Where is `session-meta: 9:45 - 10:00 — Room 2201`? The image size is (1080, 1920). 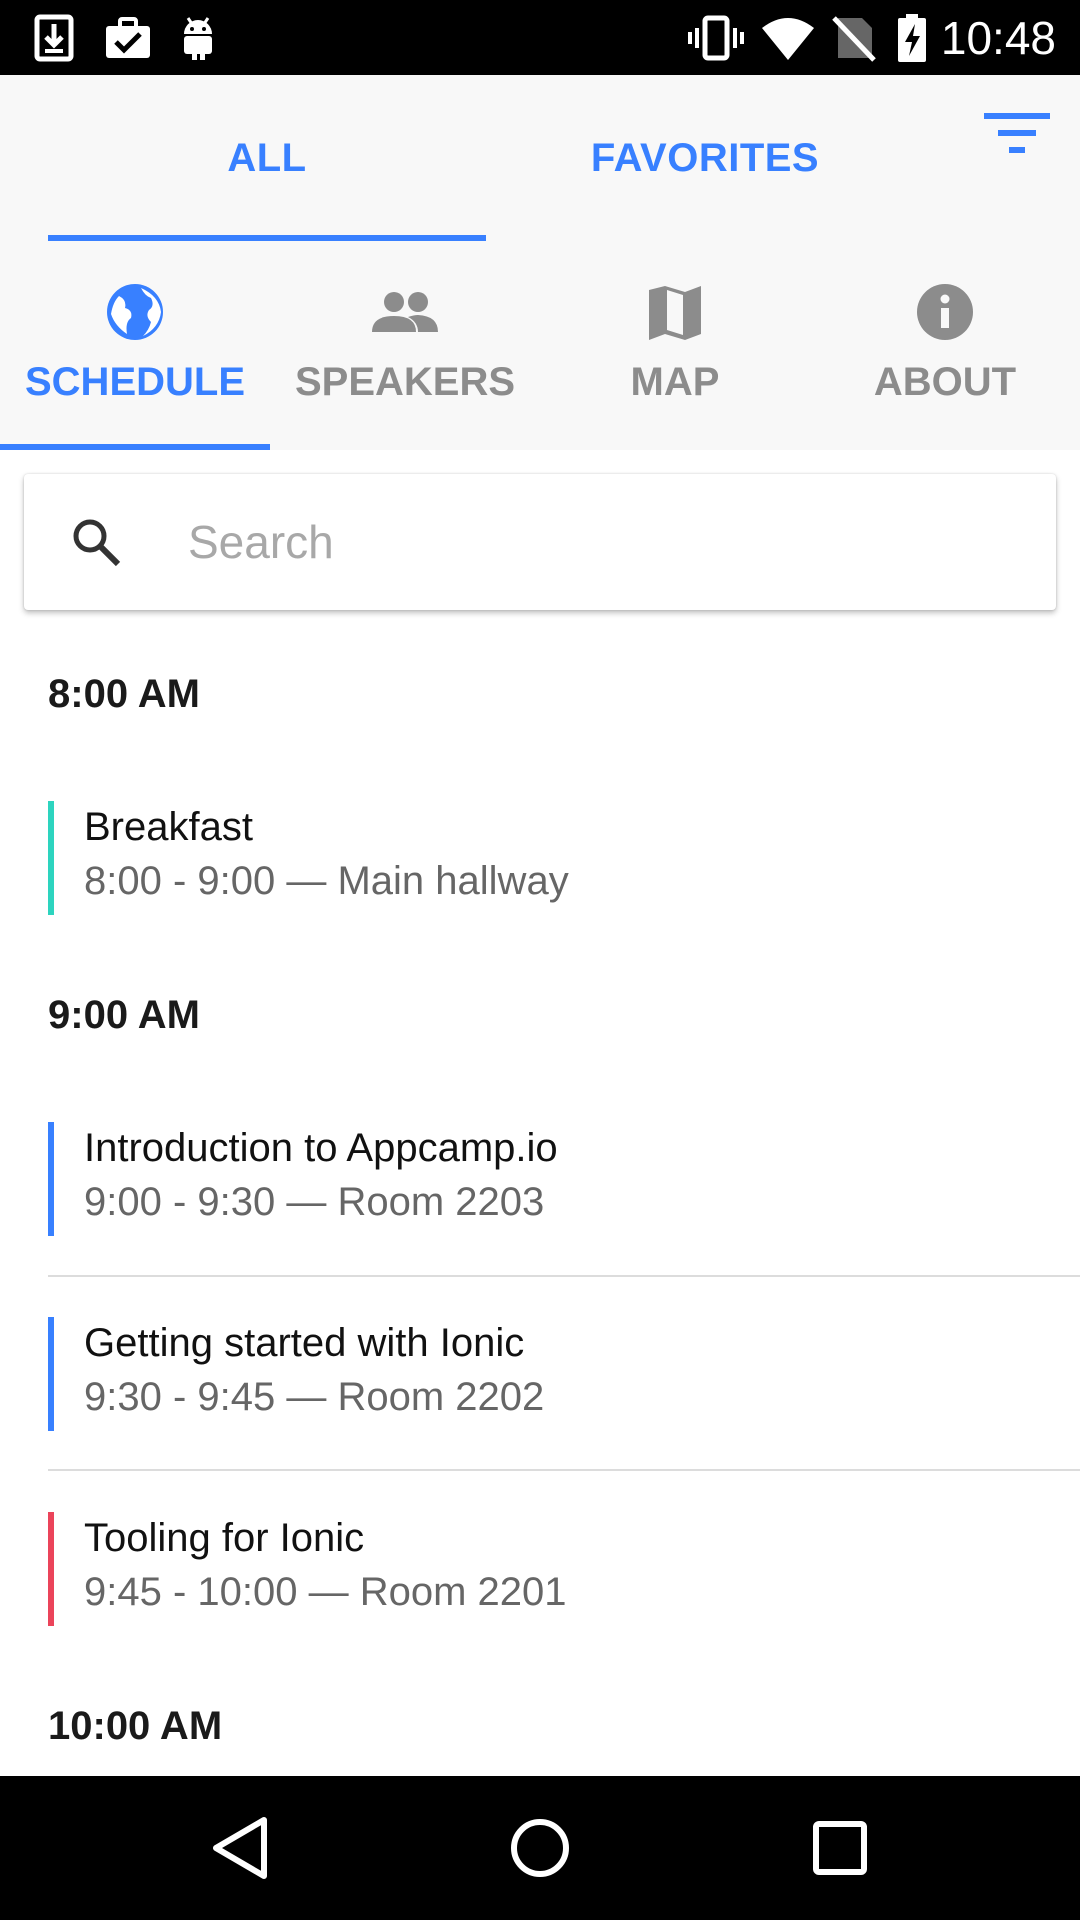
session-meta: 9:45 - 10:00 — Room 2201 is located at coordinates (325, 1592).